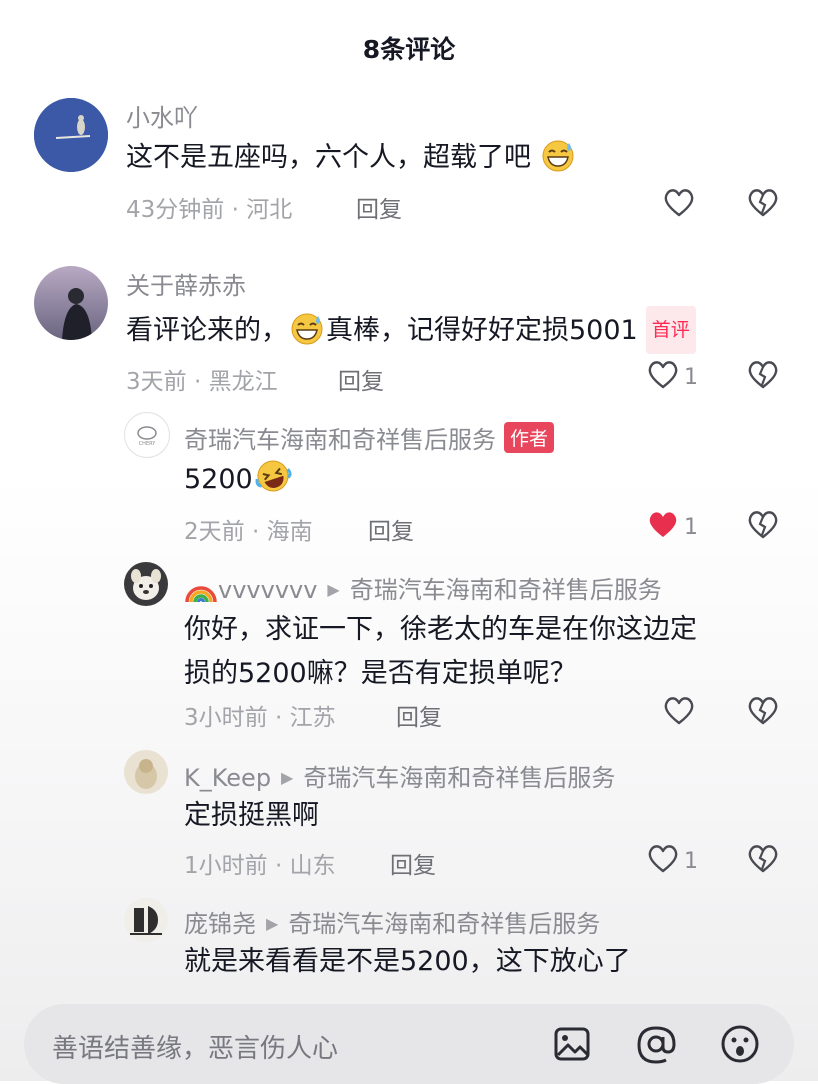 The height and width of the screenshot is (1084, 818). Describe the element at coordinates (260, 866) in the screenshot. I see `reply-meta: 1小时前 · 山东` at that location.